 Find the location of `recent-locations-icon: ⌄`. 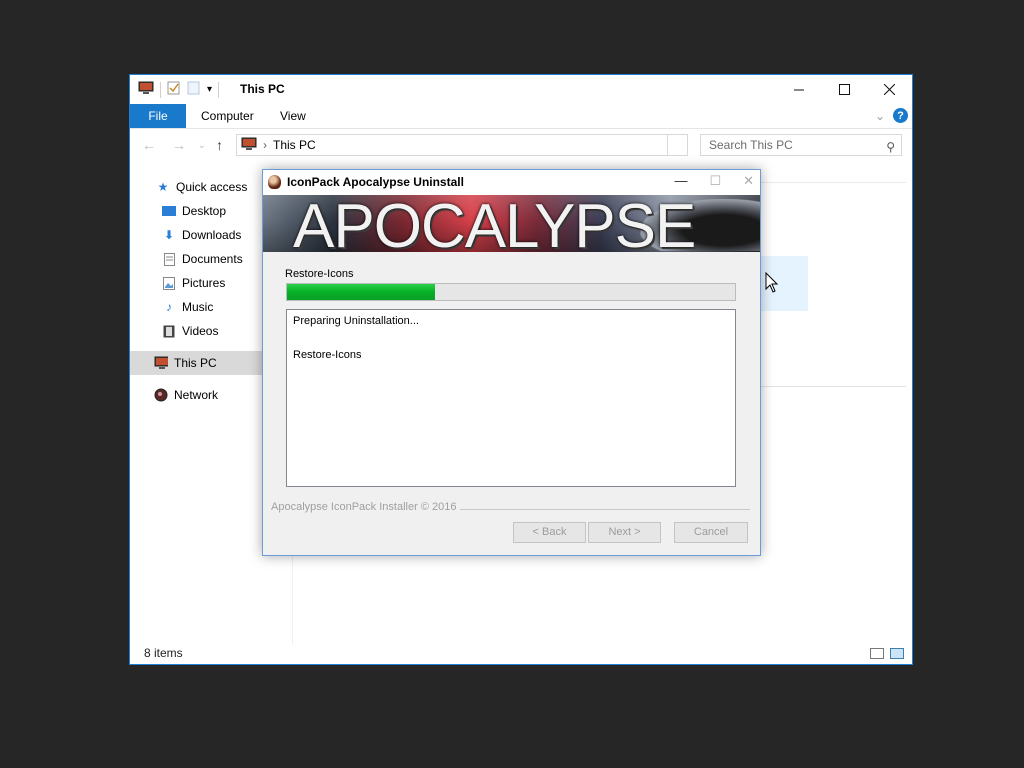

recent-locations-icon: ⌄ is located at coordinates (202, 145).